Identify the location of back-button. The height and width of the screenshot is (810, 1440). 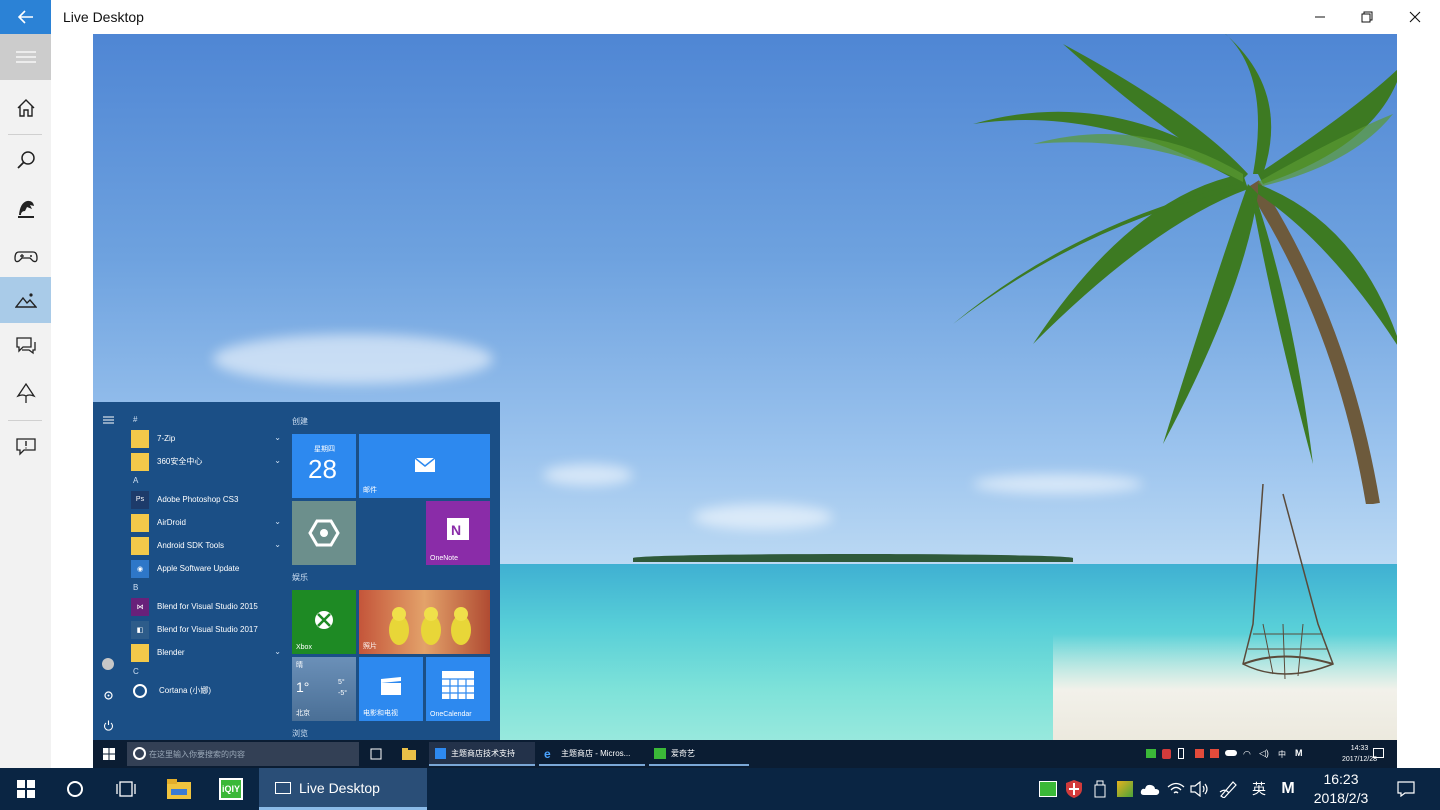
(25, 17).